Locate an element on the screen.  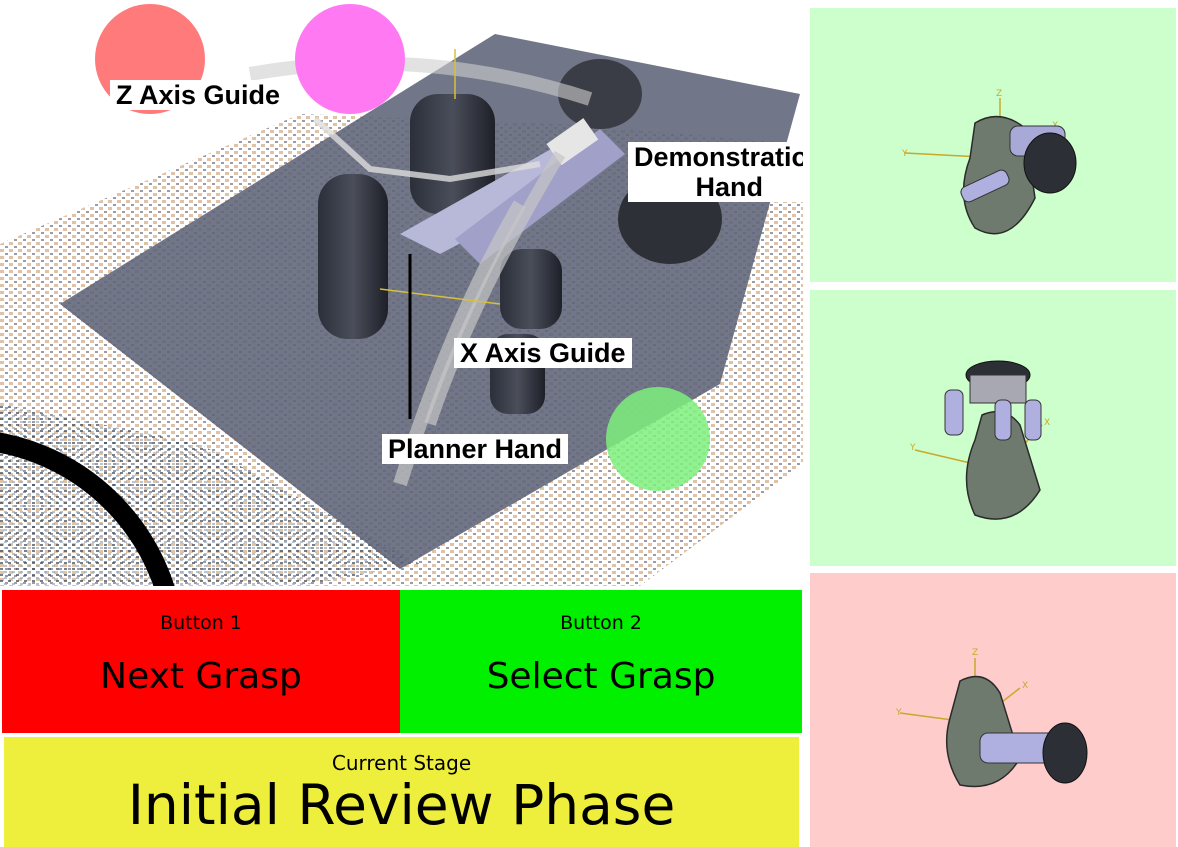
object-mesh is located at coordinates (983, 731).